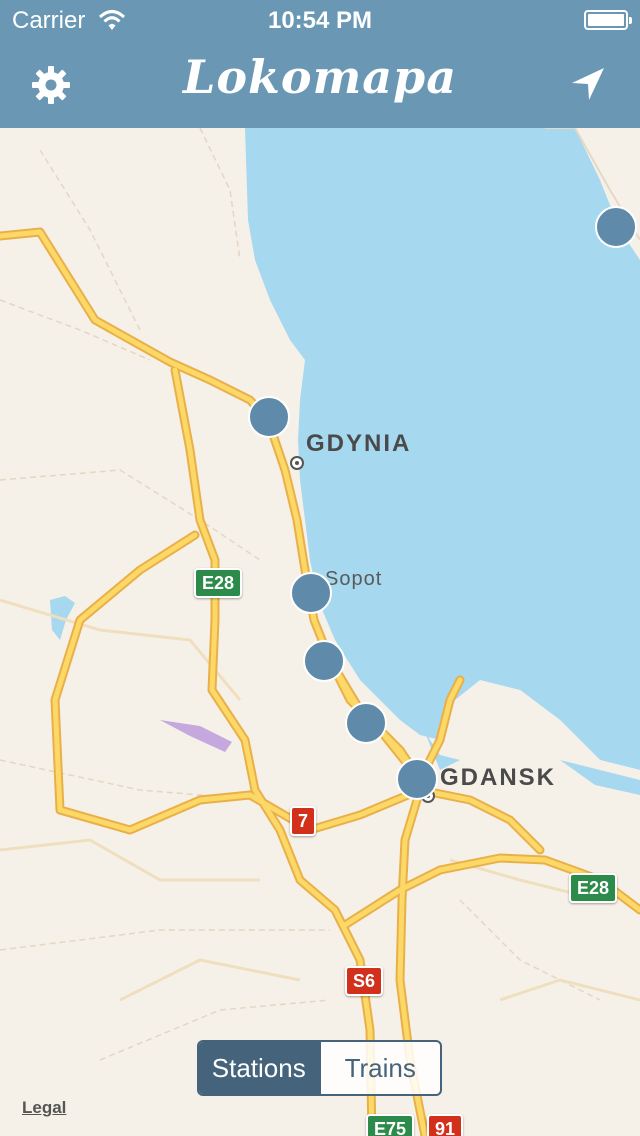 The width and height of the screenshot is (640, 1136). I want to click on view-segmented-control: Stations Trains, so click(319, 1068).